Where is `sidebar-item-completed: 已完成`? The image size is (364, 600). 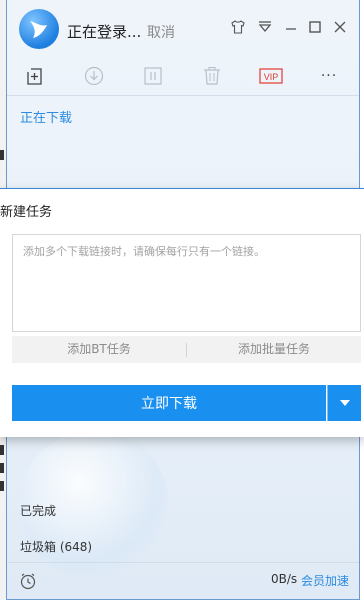 sidebar-item-completed: 已完成 is located at coordinates (38, 510).